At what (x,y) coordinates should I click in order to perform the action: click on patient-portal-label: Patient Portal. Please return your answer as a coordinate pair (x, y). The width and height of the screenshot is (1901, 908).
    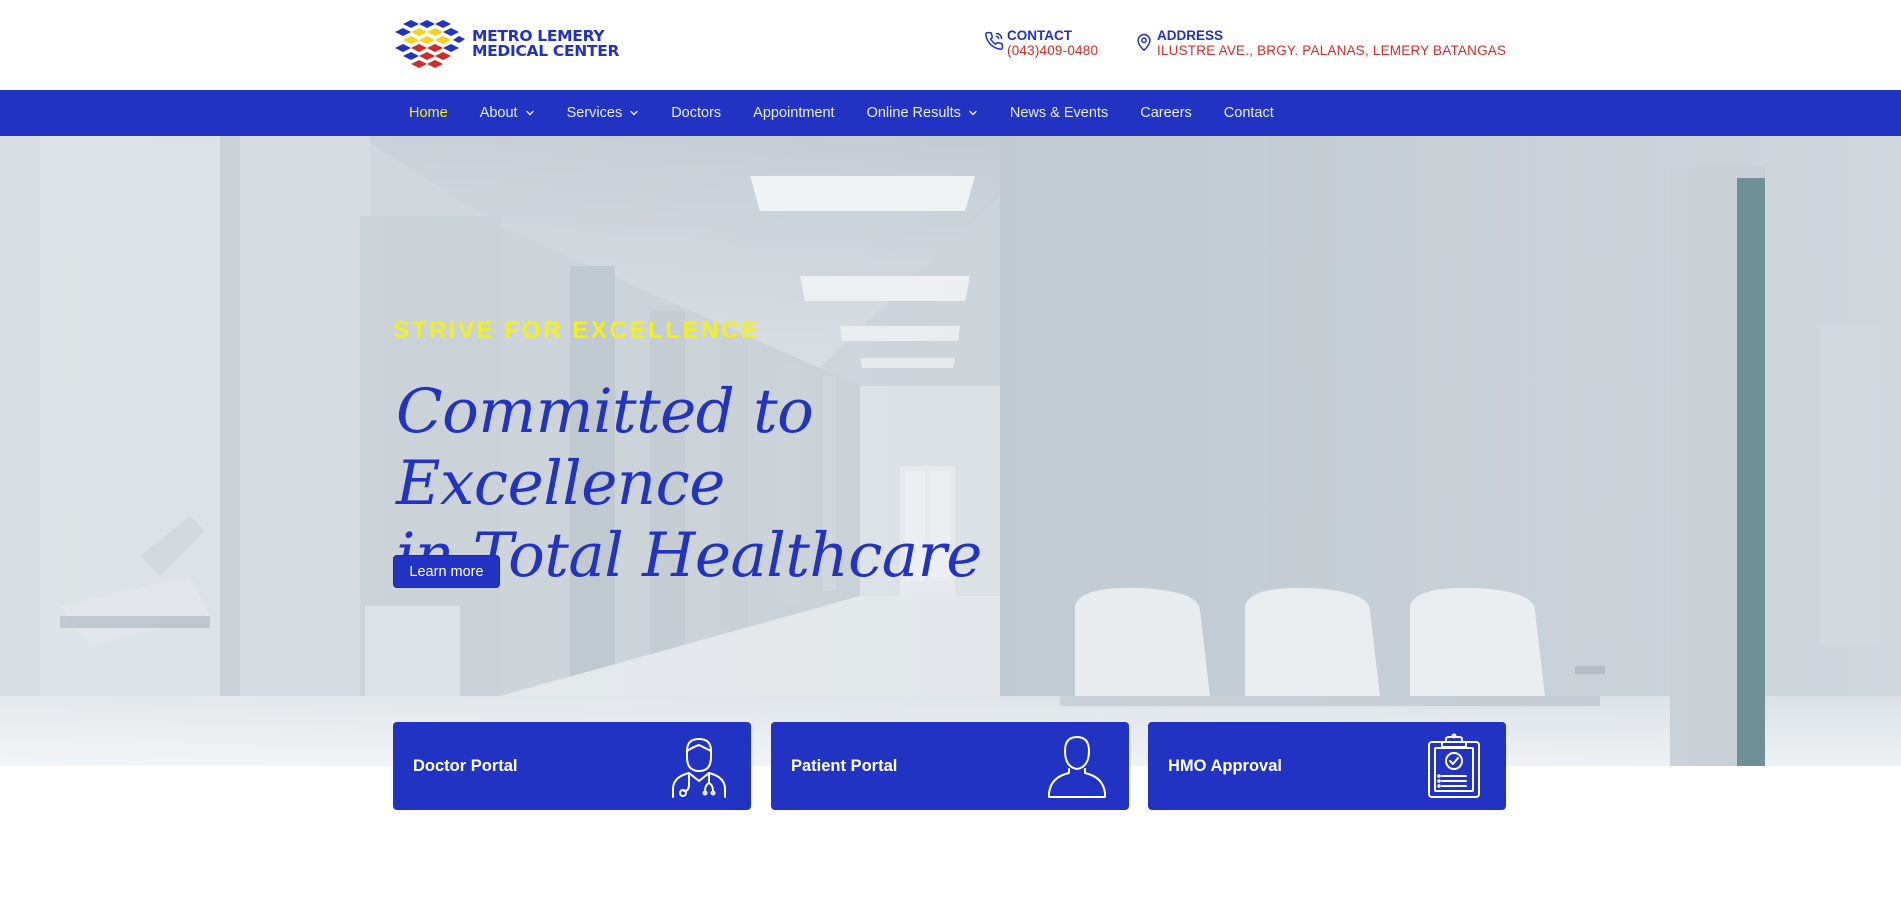
    Looking at the image, I should click on (844, 765).